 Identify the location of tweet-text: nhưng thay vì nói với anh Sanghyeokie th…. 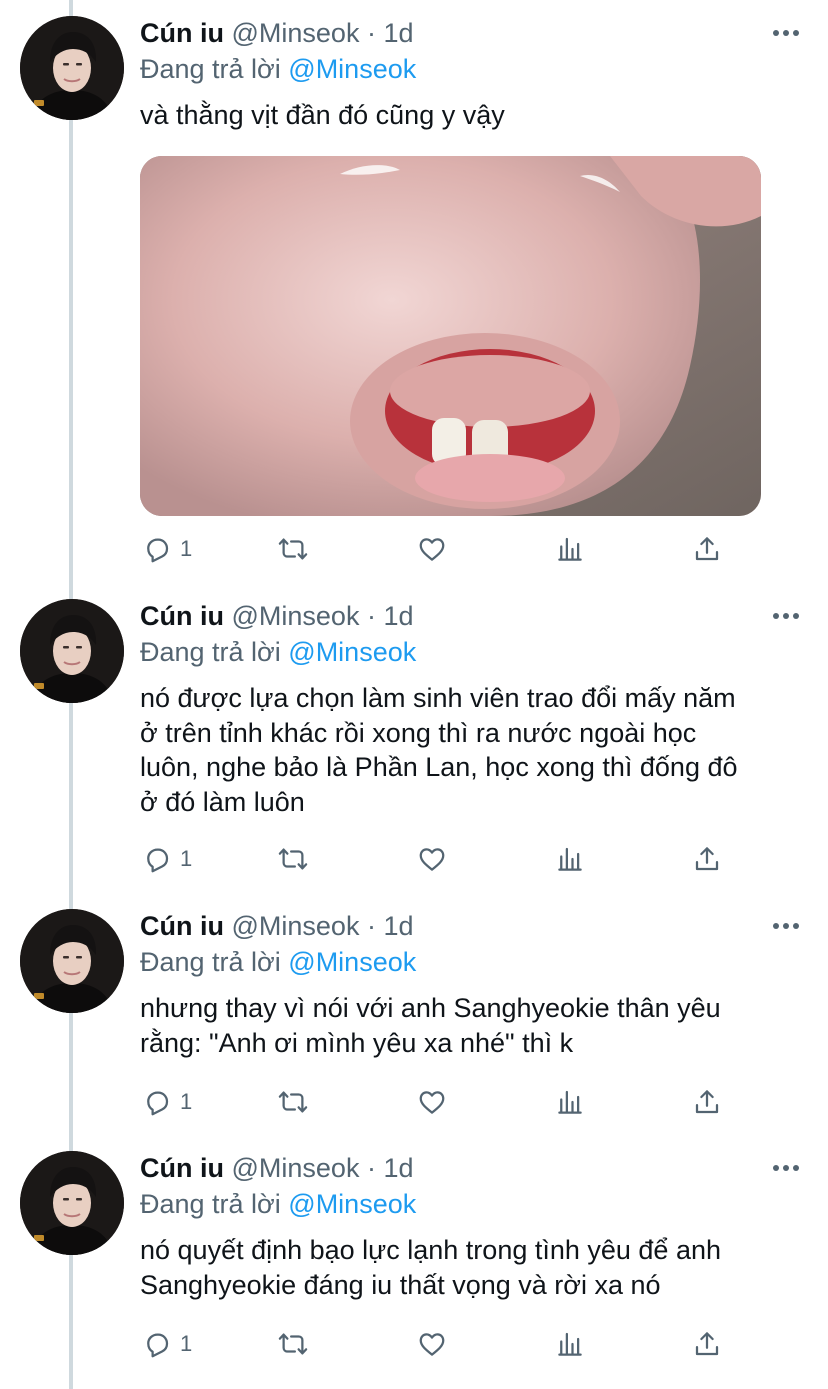
(472, 1025).